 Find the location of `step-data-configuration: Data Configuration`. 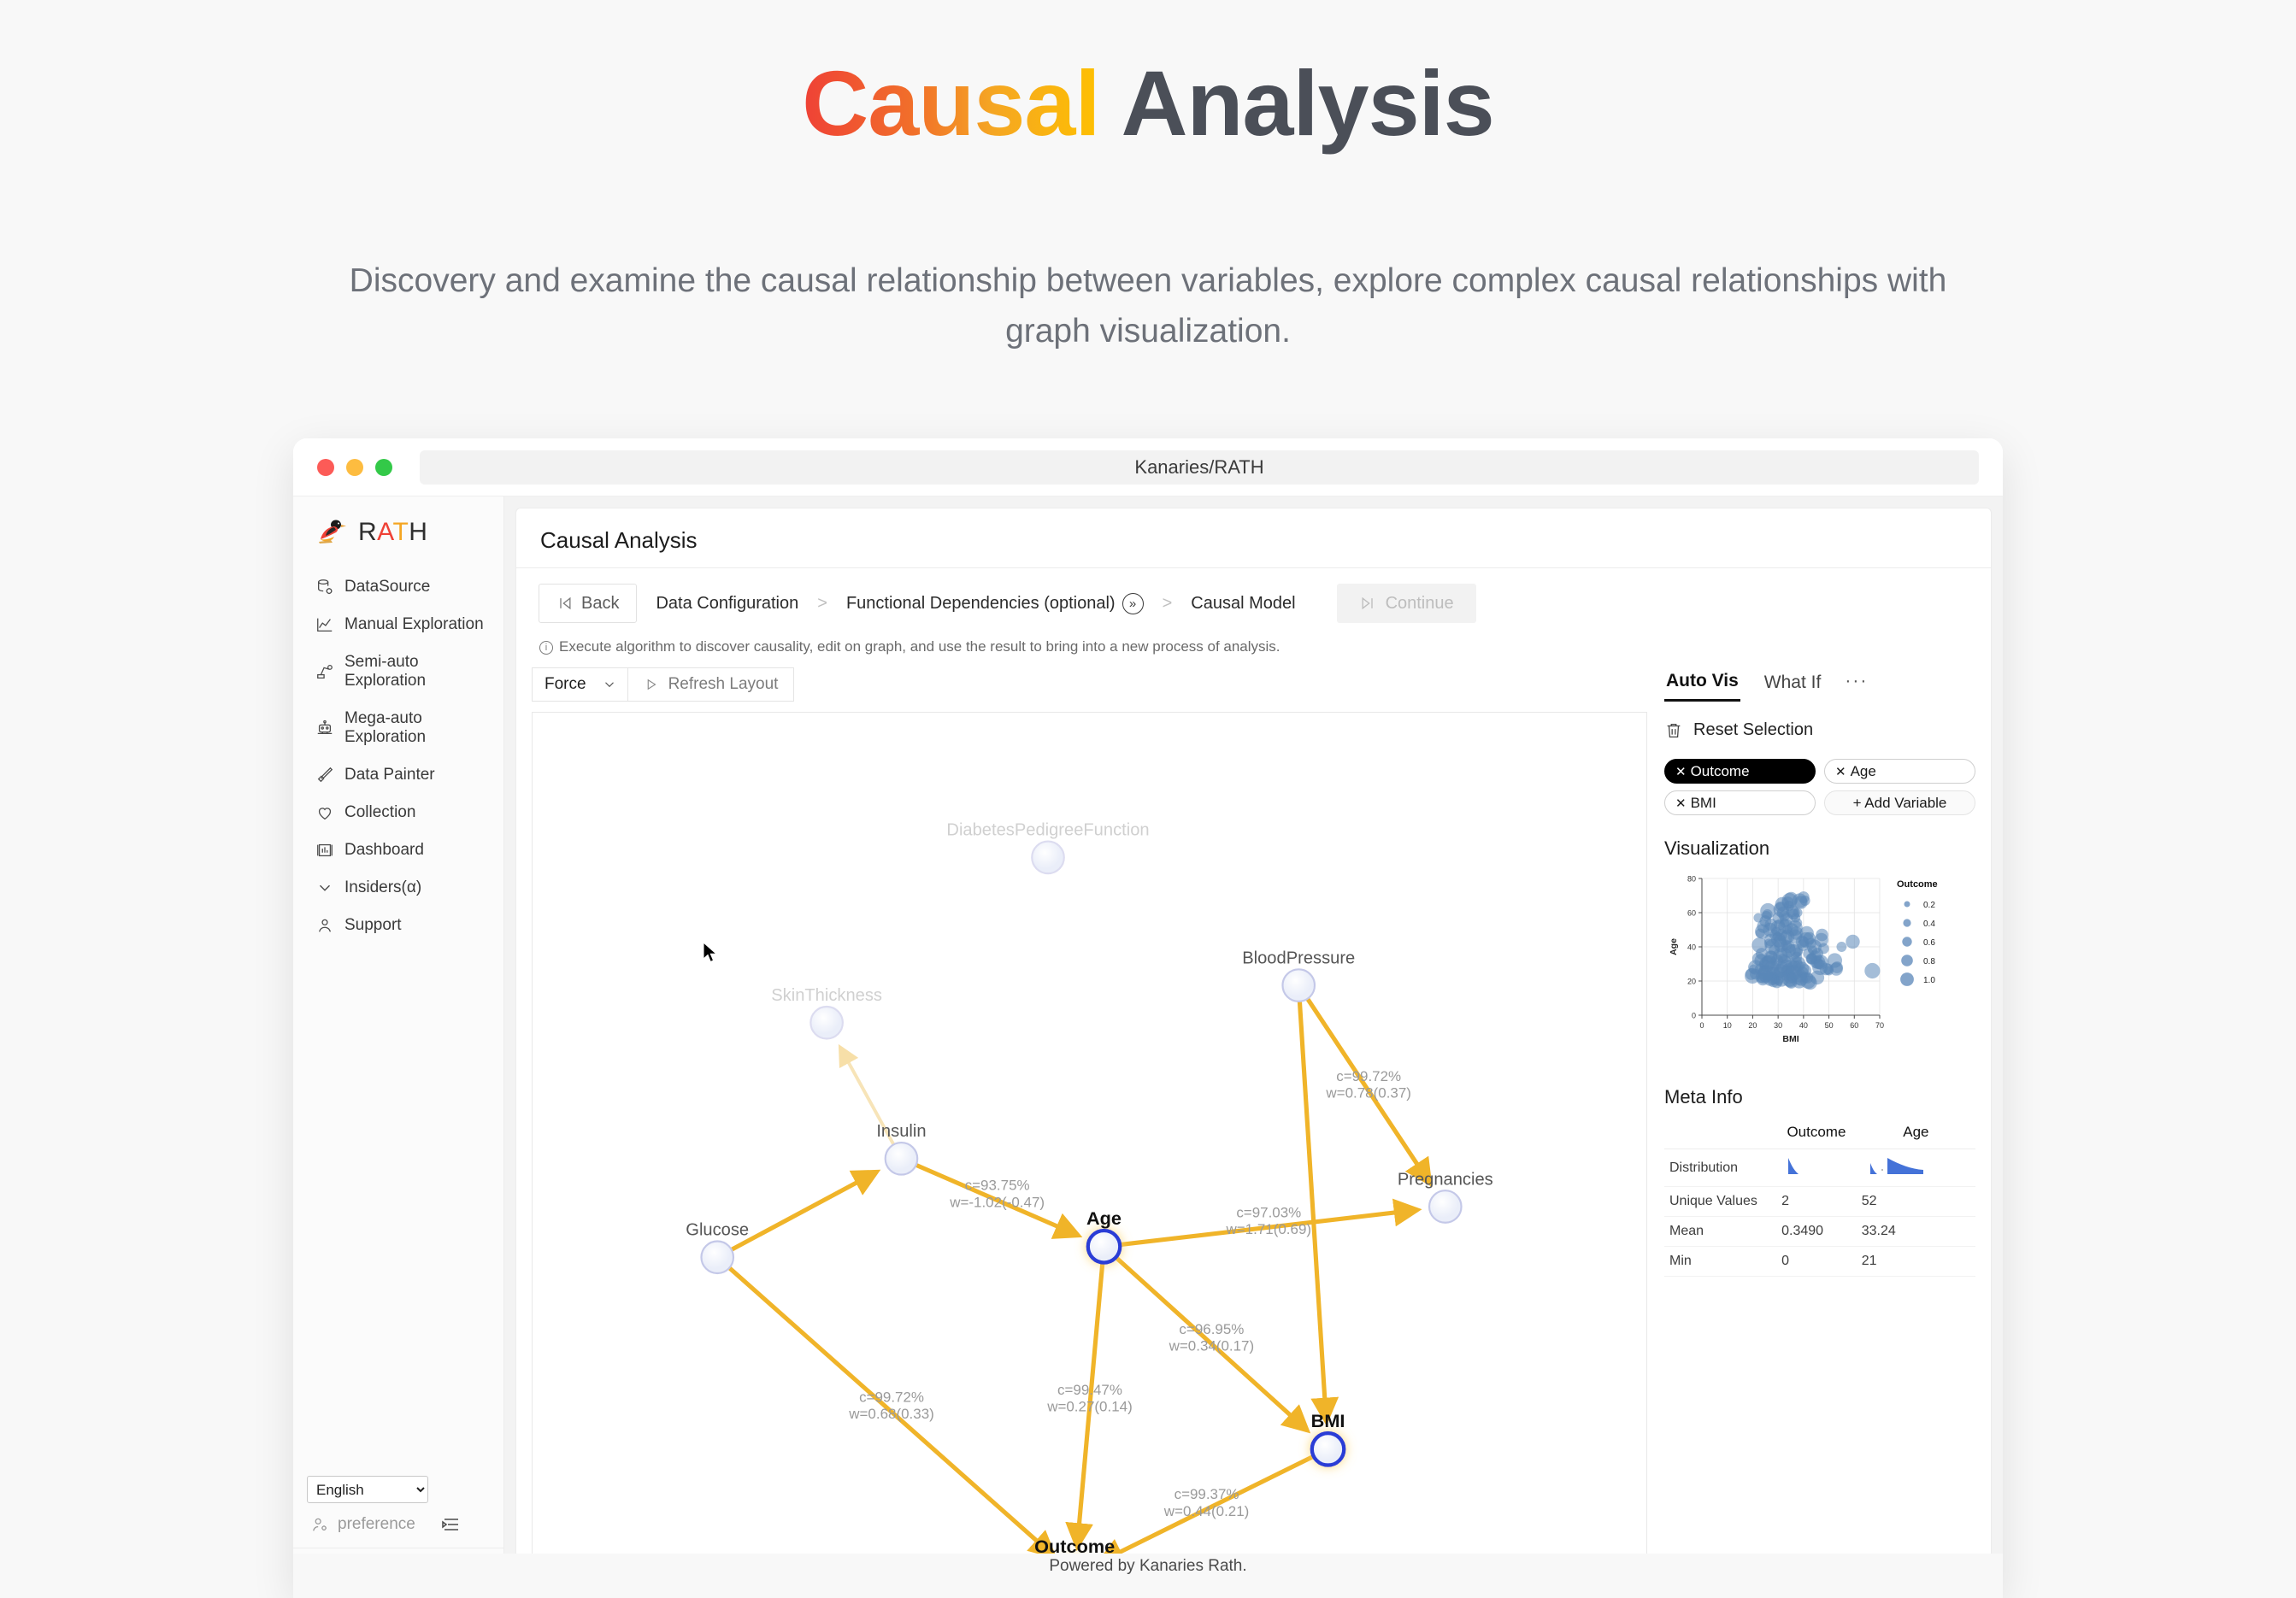

step-data-configuration: Data Configuration is located at coordinates (727, 604).